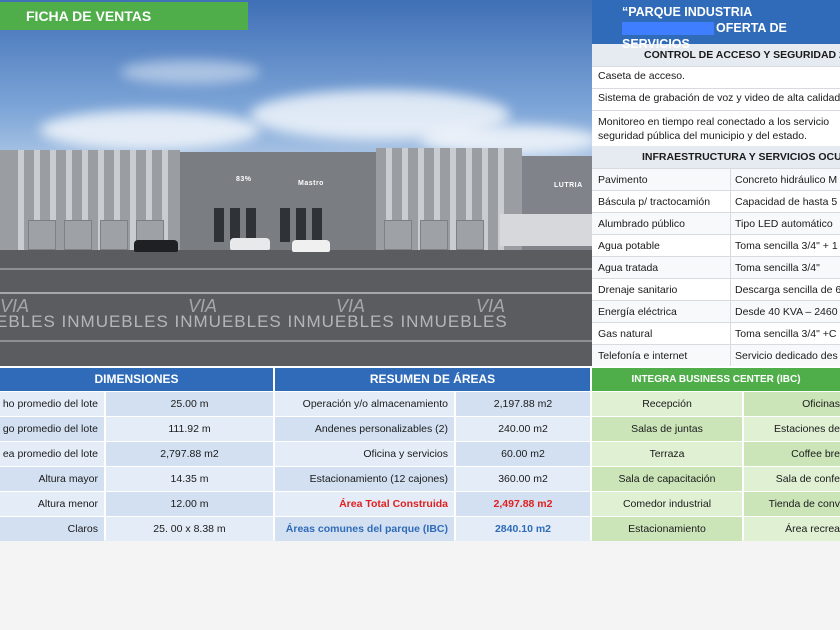 This screenshot has height=630, width=840. What do you see at coordinates (52, 504) in the screenshot?
I see `dim-label: Altura menor` at bounding box center [52, 504].